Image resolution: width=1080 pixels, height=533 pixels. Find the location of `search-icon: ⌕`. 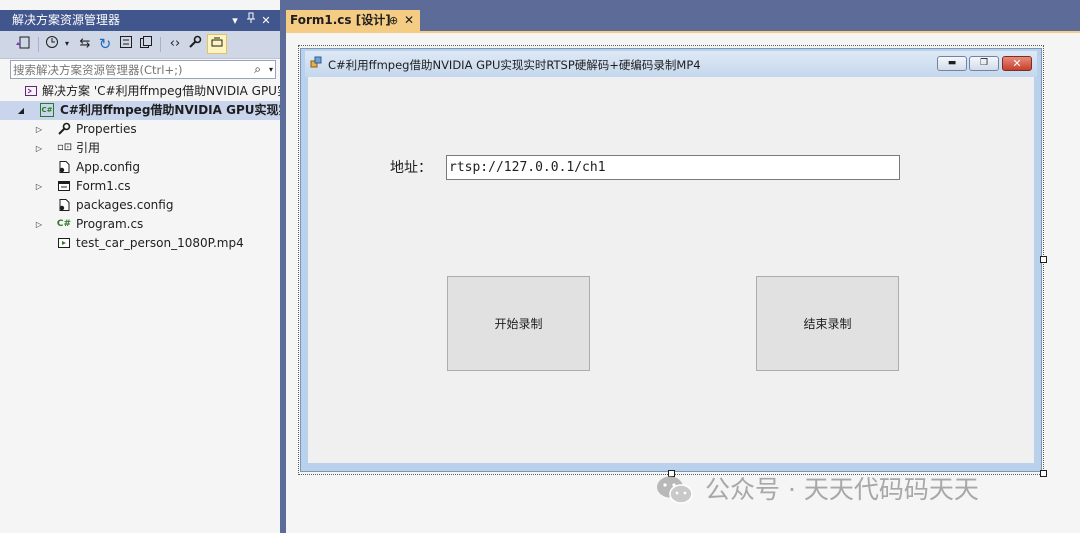

search-icon: ⌕ is located at coordinates (257, 69).